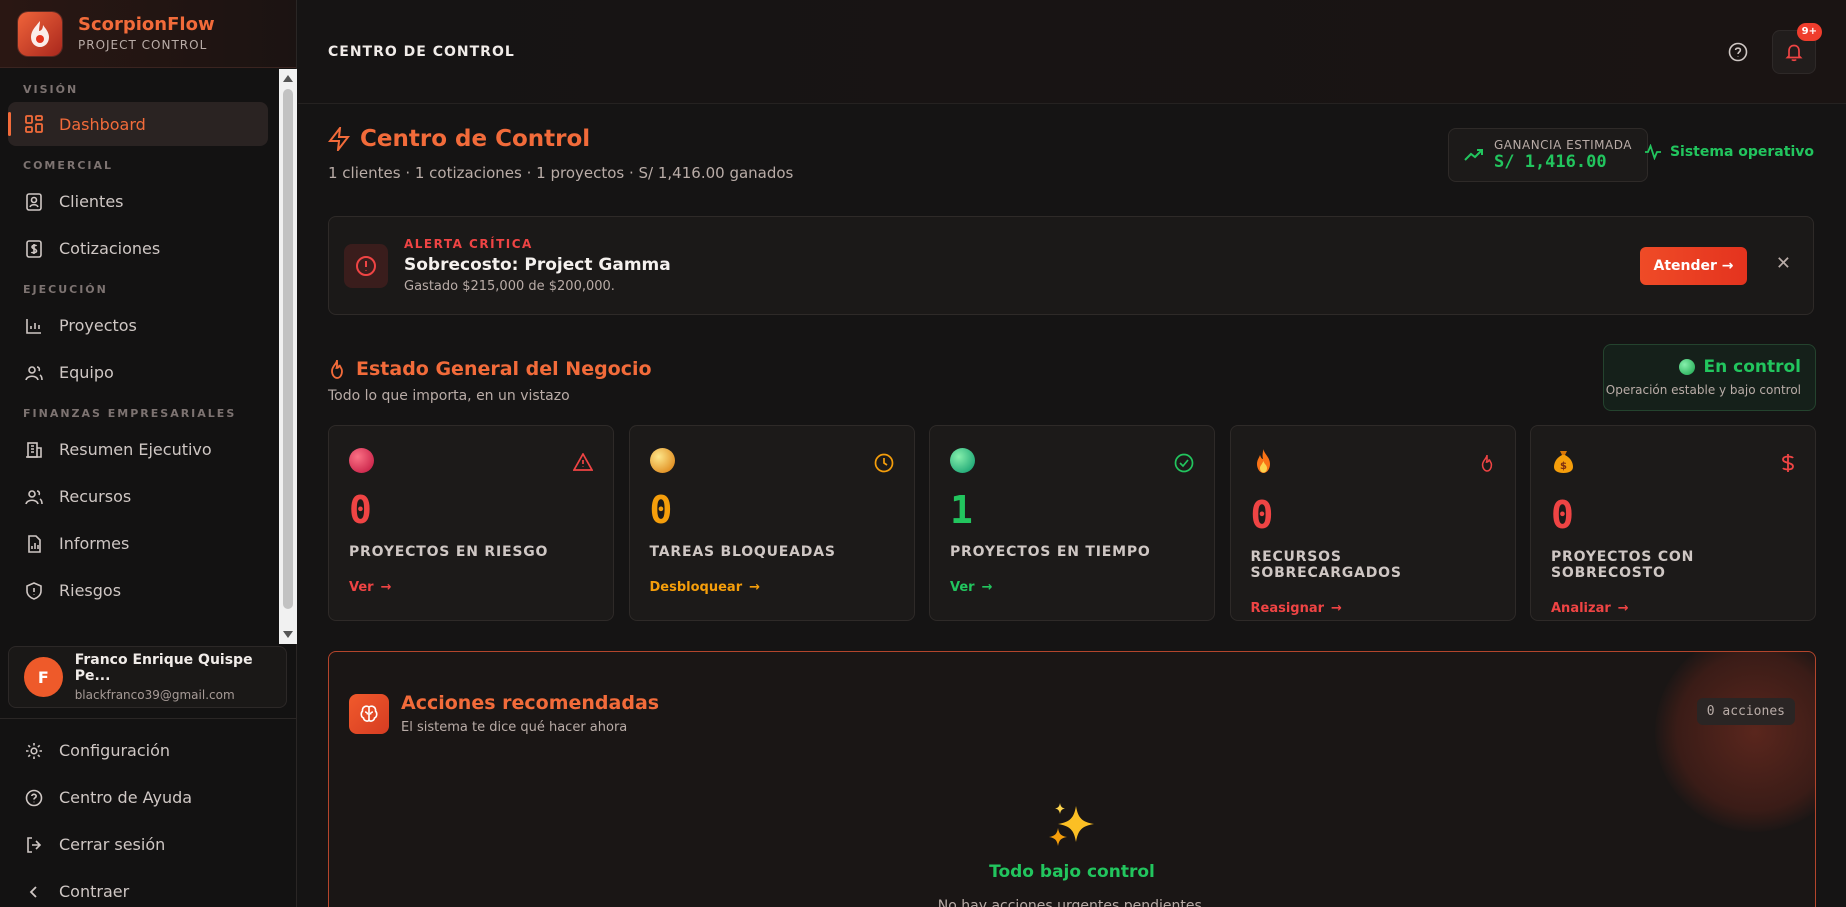 This screenshot has width=1846, height=907. I want to click on brand-header: ScorpionFlow PROJECT CONTROL, so click(148, 34).